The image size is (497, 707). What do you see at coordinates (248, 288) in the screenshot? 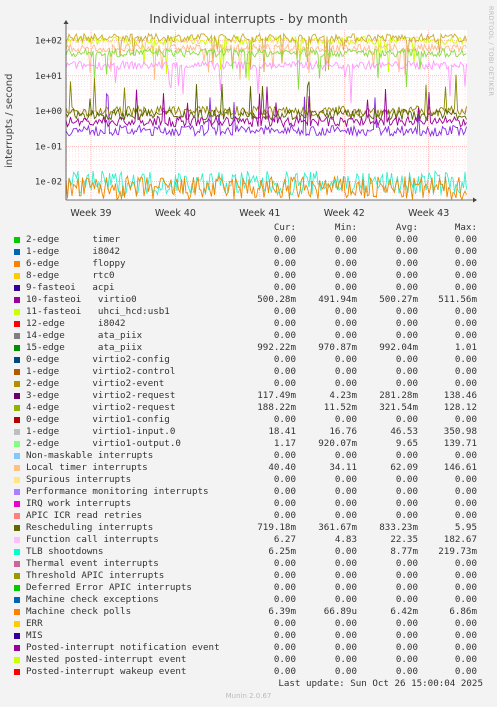
I see `legend-row: 9-fasteoi acpi 0.00 0.00 0.00 0.00` at bounding box center [248, 288].